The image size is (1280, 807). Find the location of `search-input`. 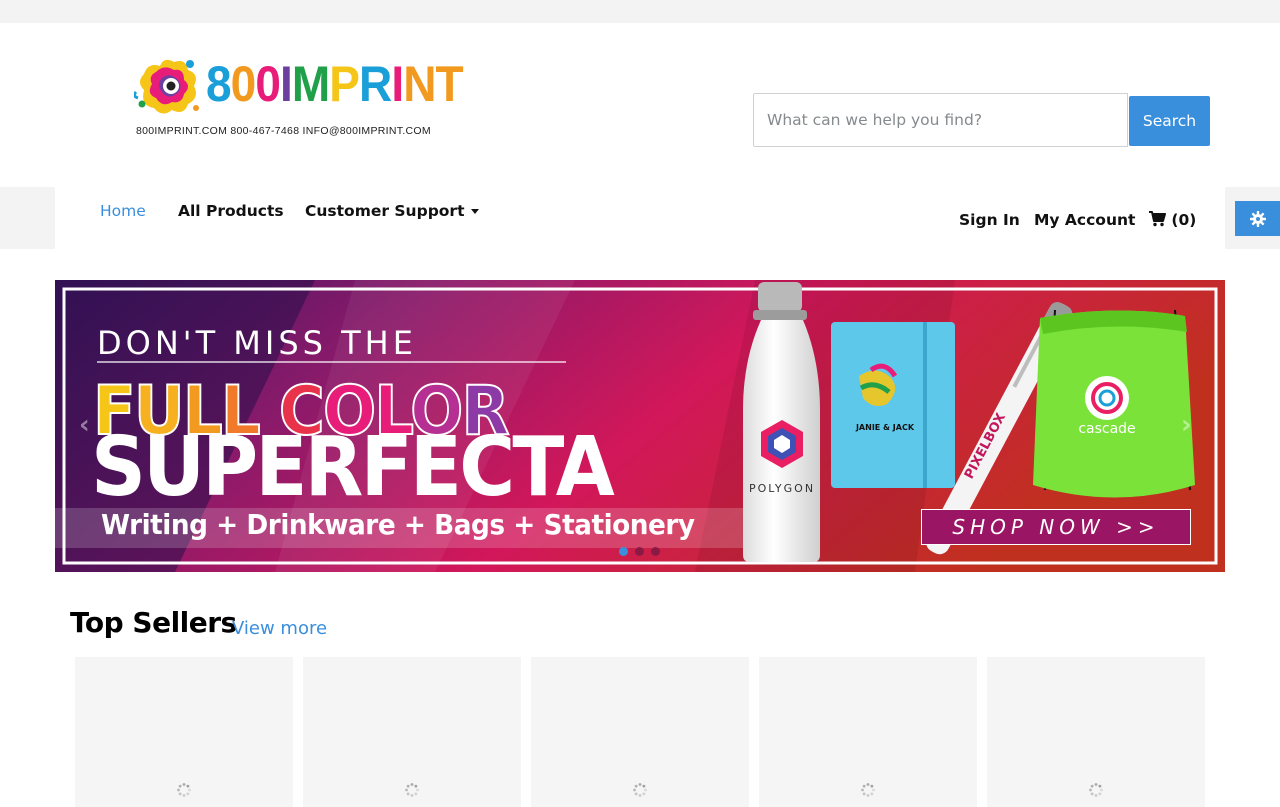

search-input is located at coordinates (940, 120).